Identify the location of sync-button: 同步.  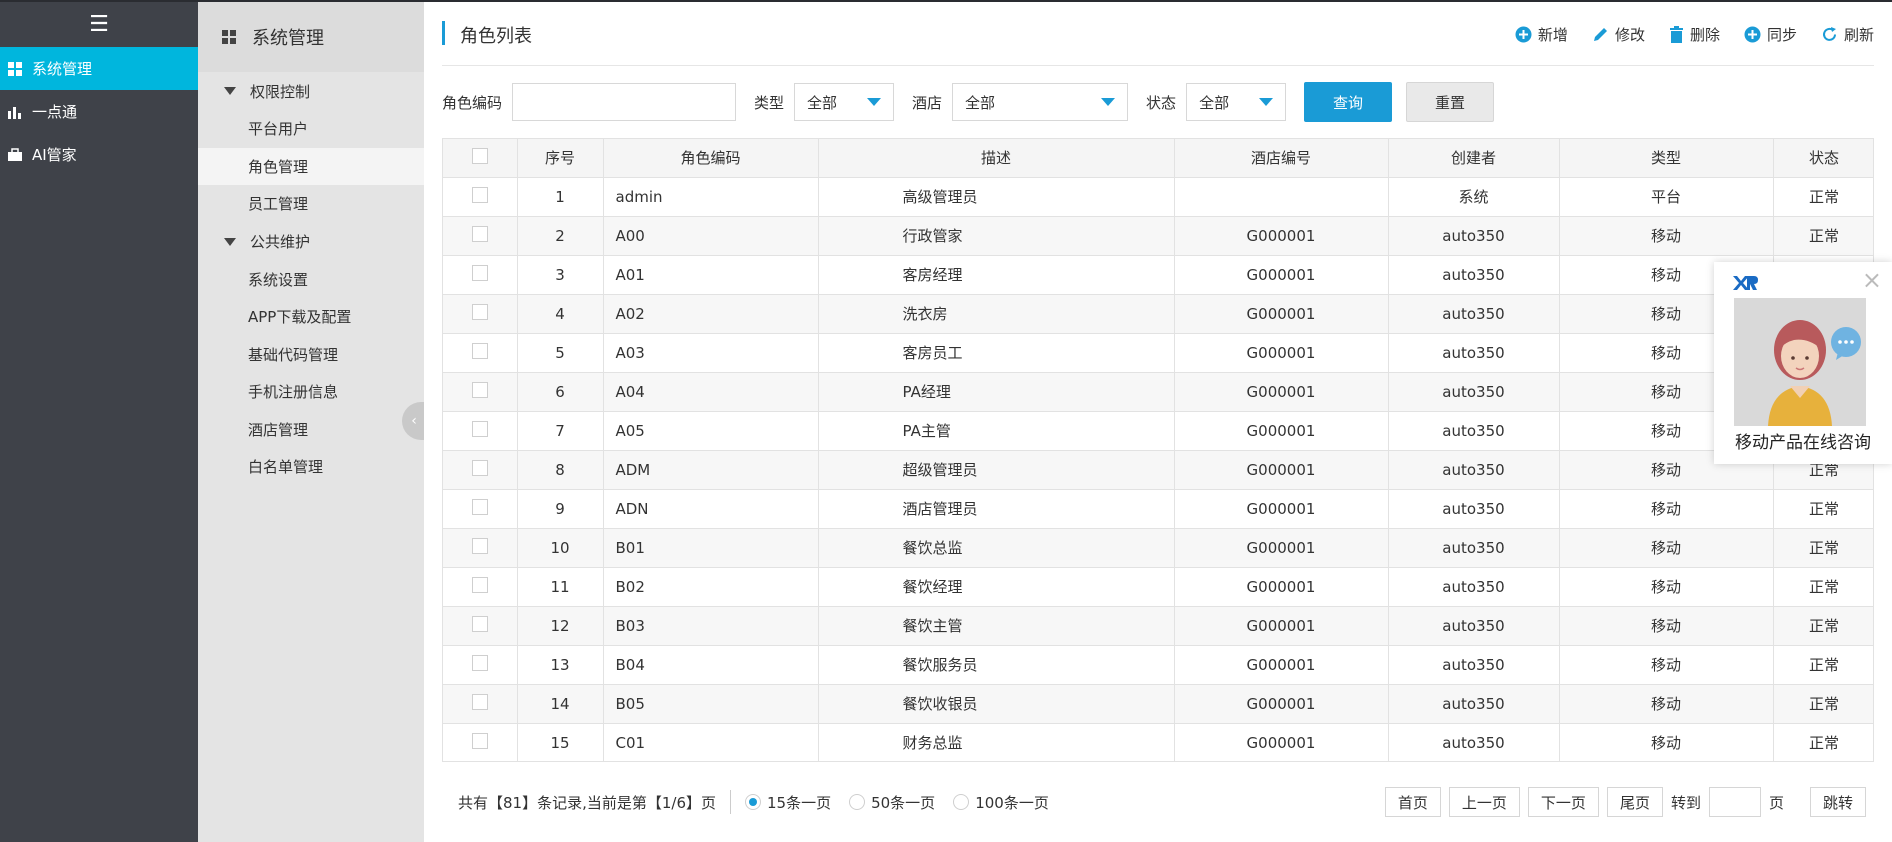
(1770, 34).